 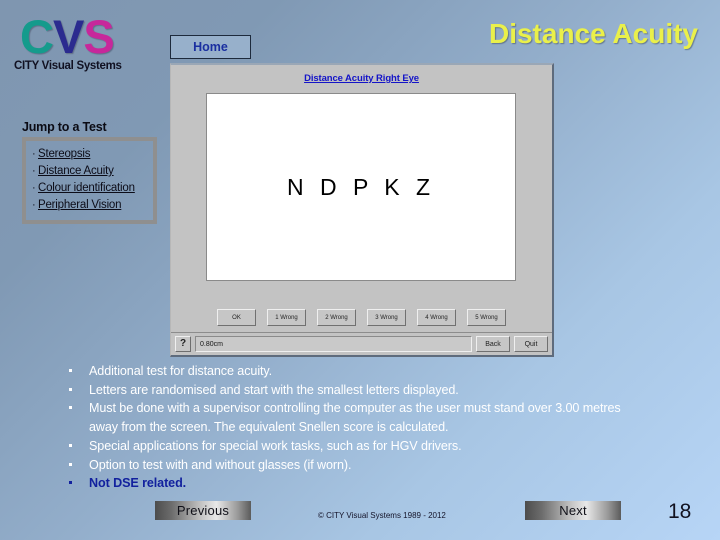 I want to click on jump-link-label: Colour identification, so click(x=86, y=188).